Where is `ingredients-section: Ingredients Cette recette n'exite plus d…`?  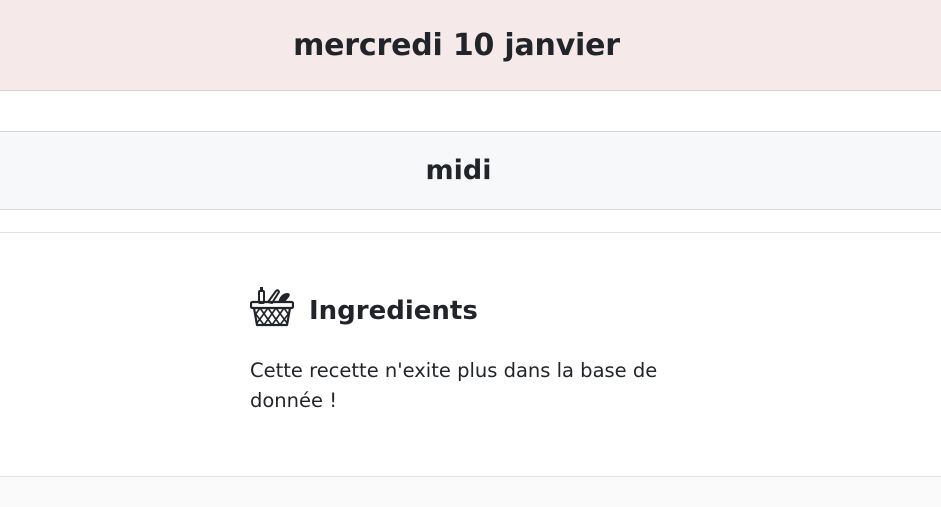
ingredients-section: Ingredients Cette recette n'exite plus d… is located at coordinates (460, 350).